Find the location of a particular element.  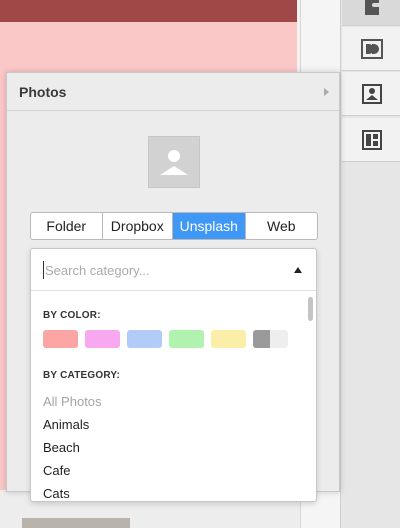

by-color-heading: BY COLOR: is located at coordinates (72, 315).